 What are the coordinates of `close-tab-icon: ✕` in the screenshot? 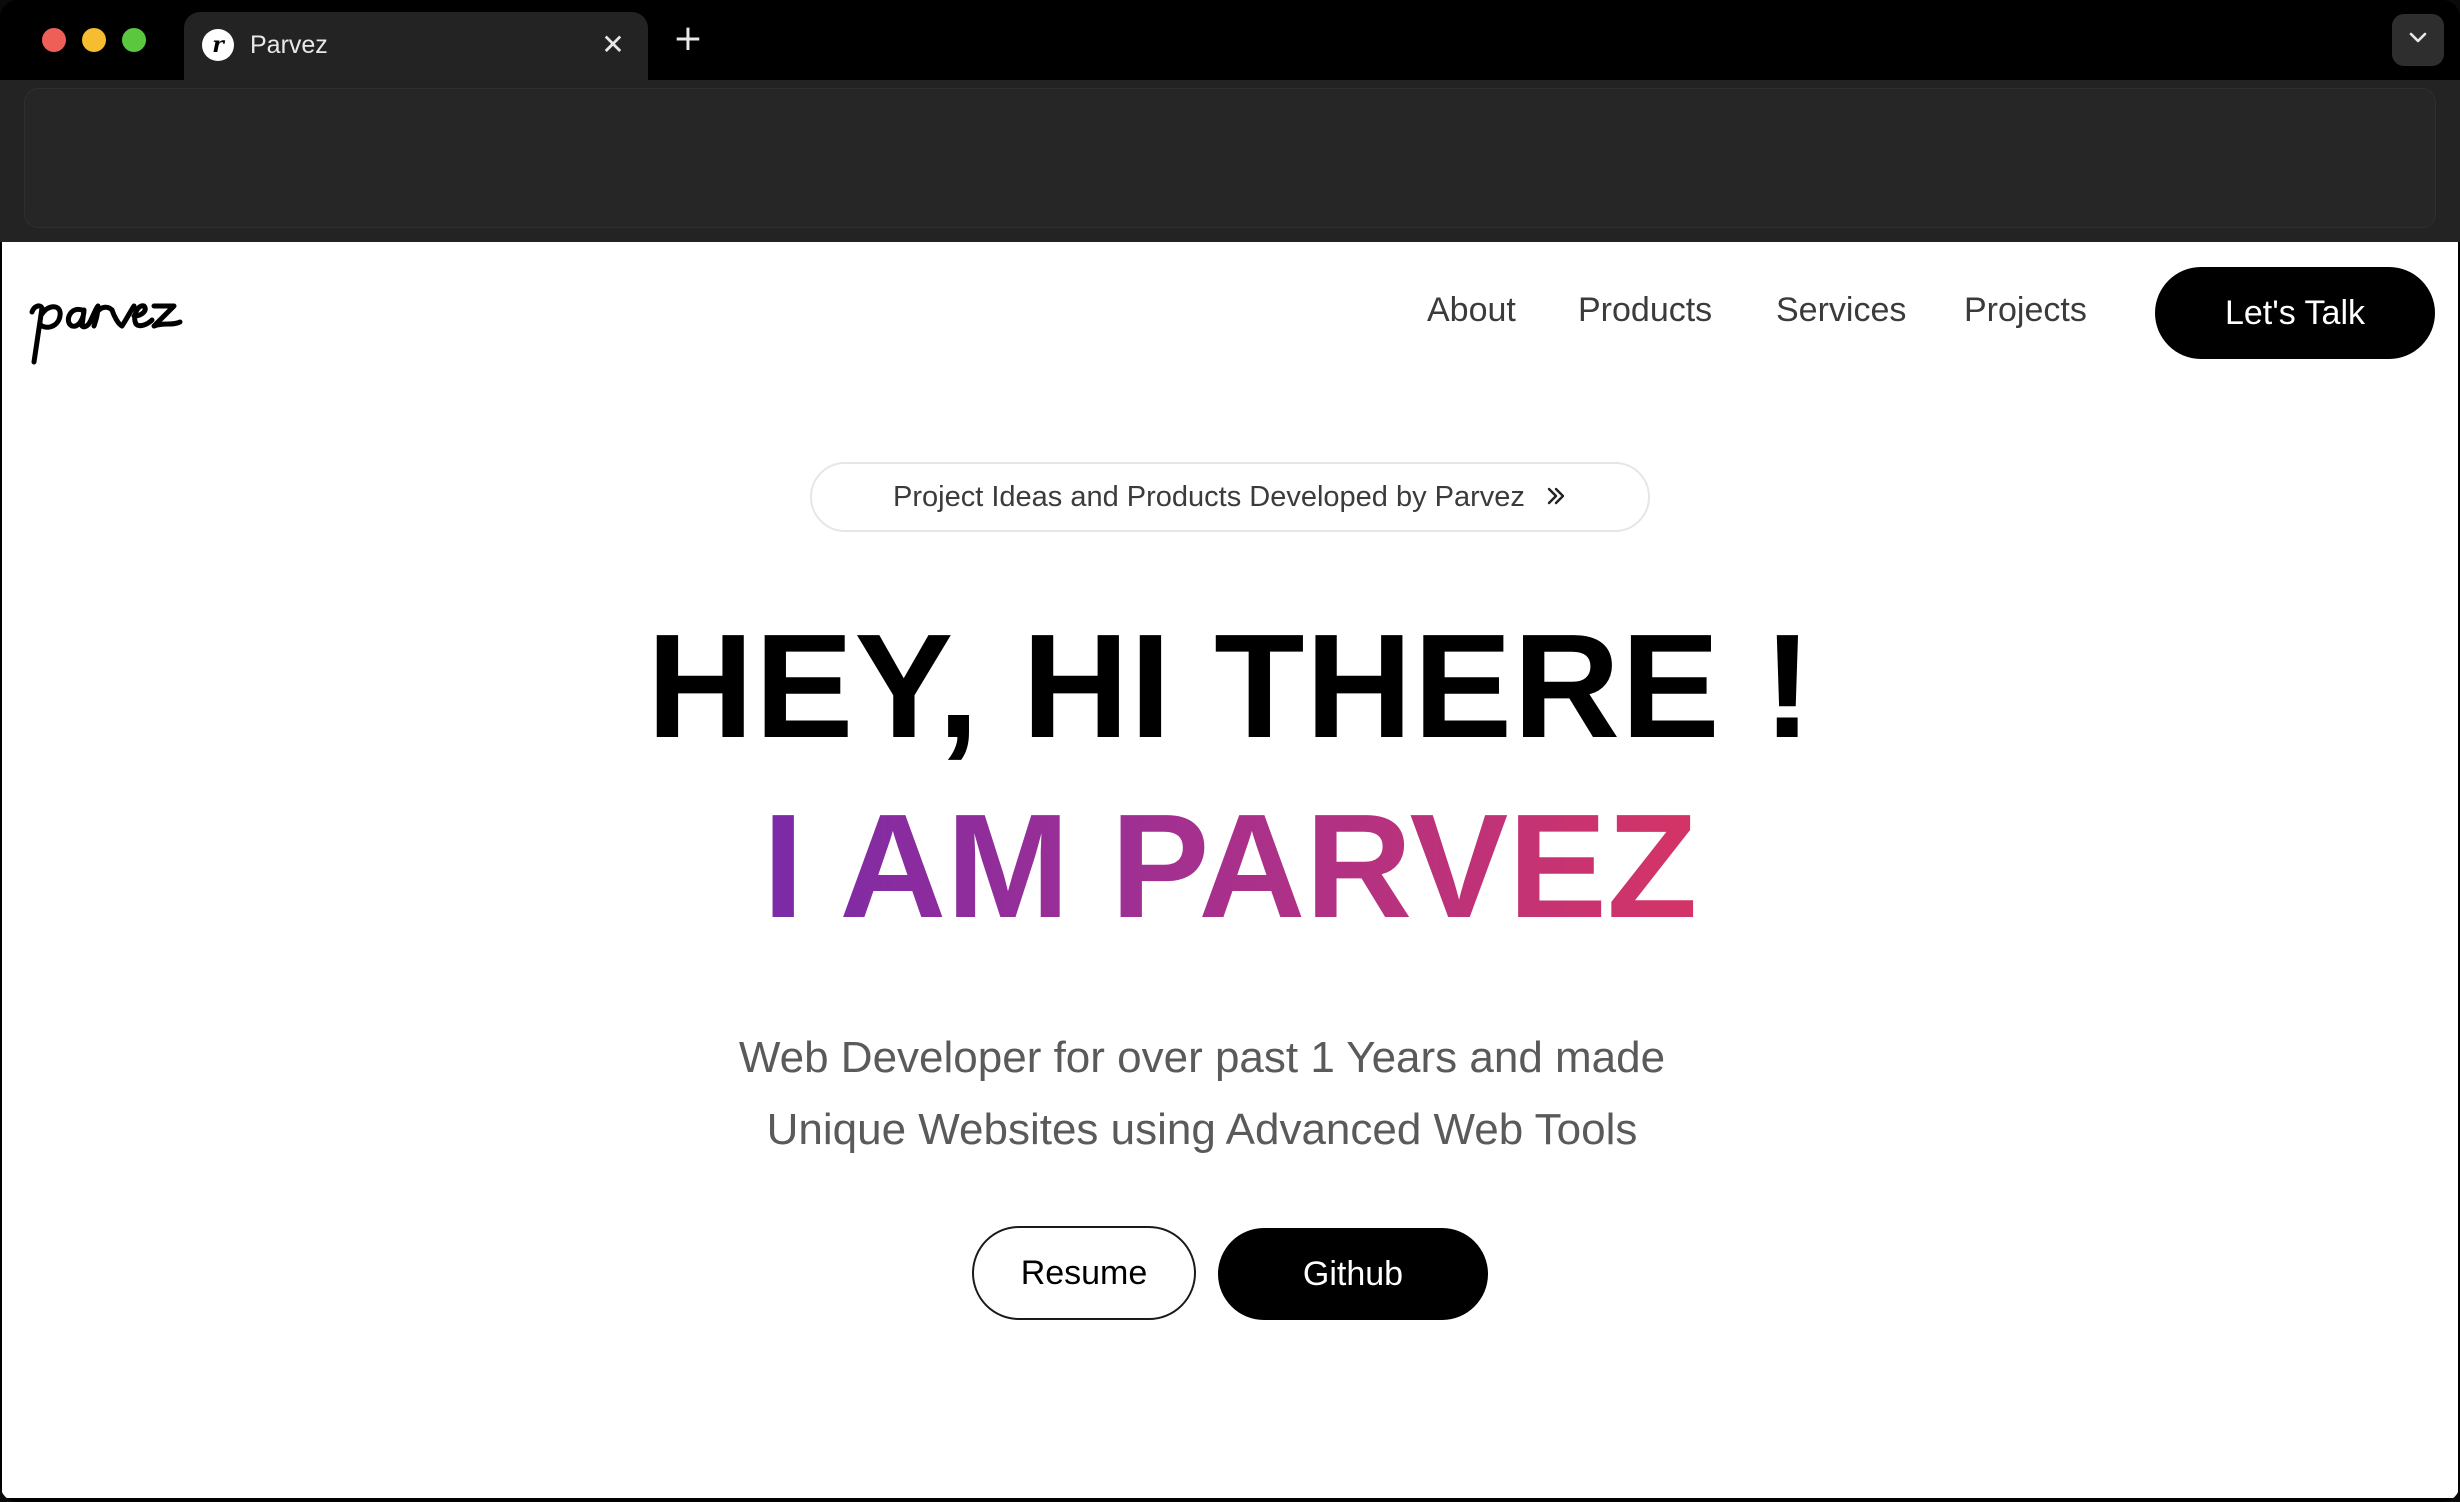 It's located at (613, 45).